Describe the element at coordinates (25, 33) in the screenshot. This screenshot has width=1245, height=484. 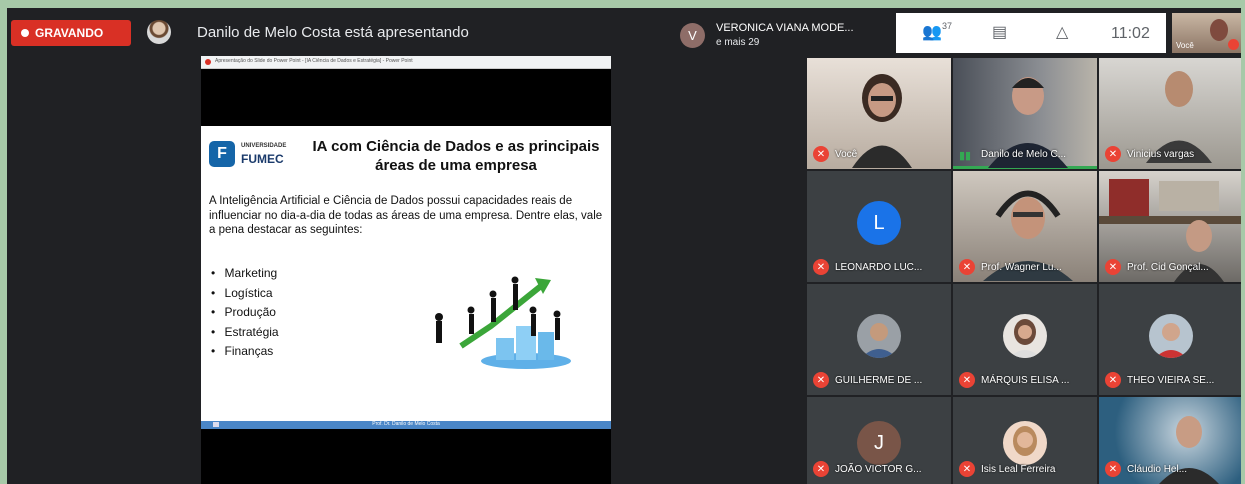
I see `record-dot-icon` at that location.